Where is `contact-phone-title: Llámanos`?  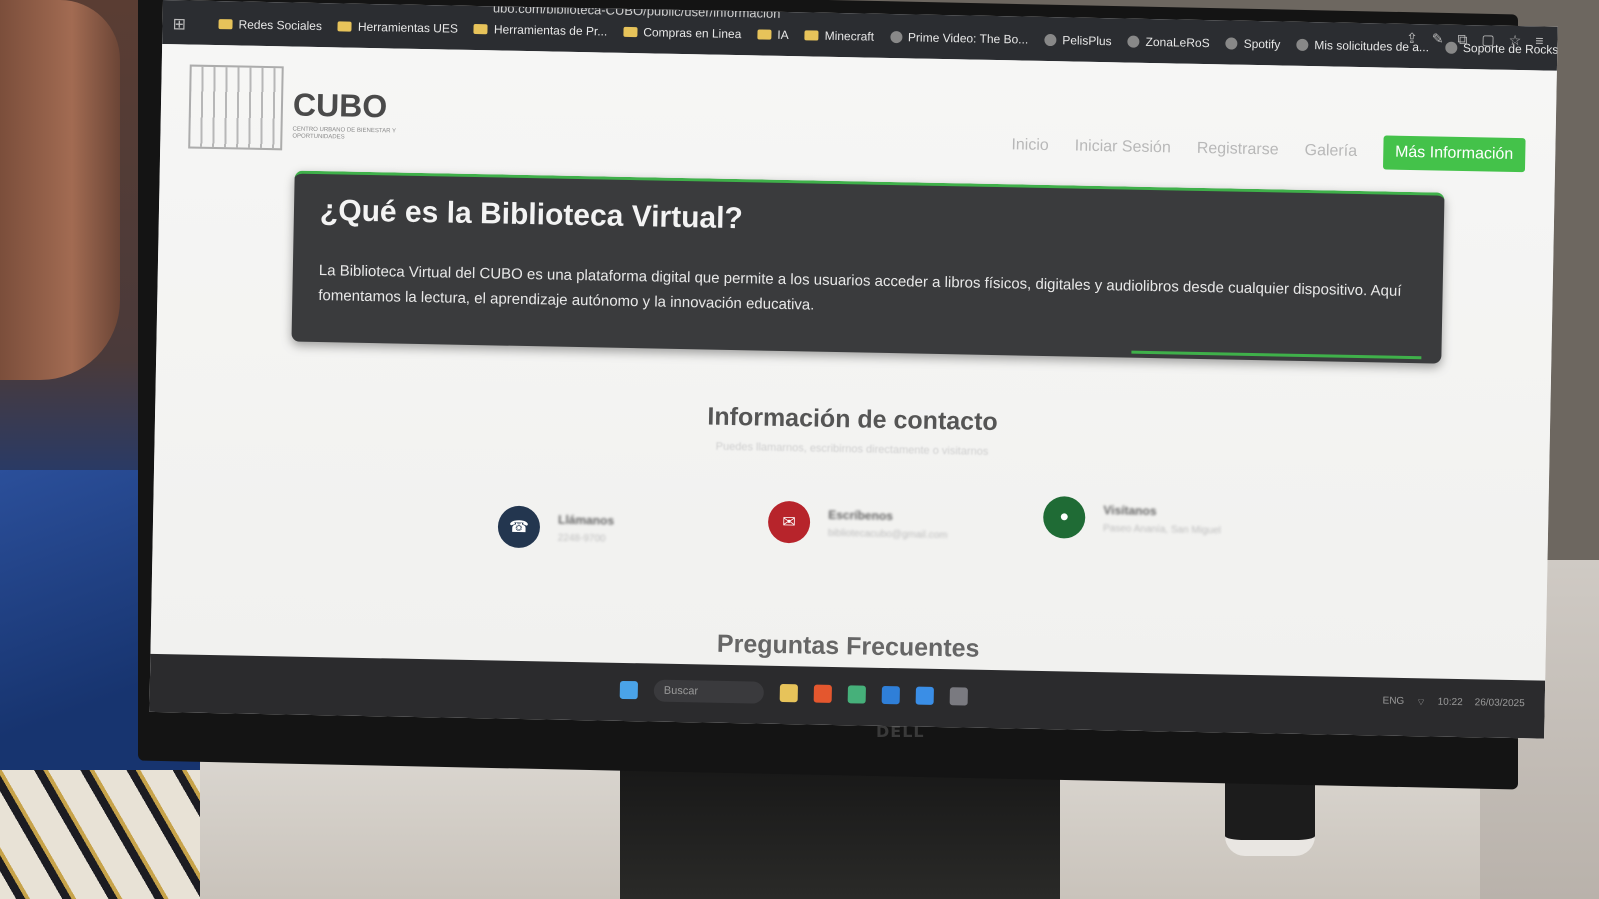
contact-phone-title: Llámanos is located at coordinates (586, 520).